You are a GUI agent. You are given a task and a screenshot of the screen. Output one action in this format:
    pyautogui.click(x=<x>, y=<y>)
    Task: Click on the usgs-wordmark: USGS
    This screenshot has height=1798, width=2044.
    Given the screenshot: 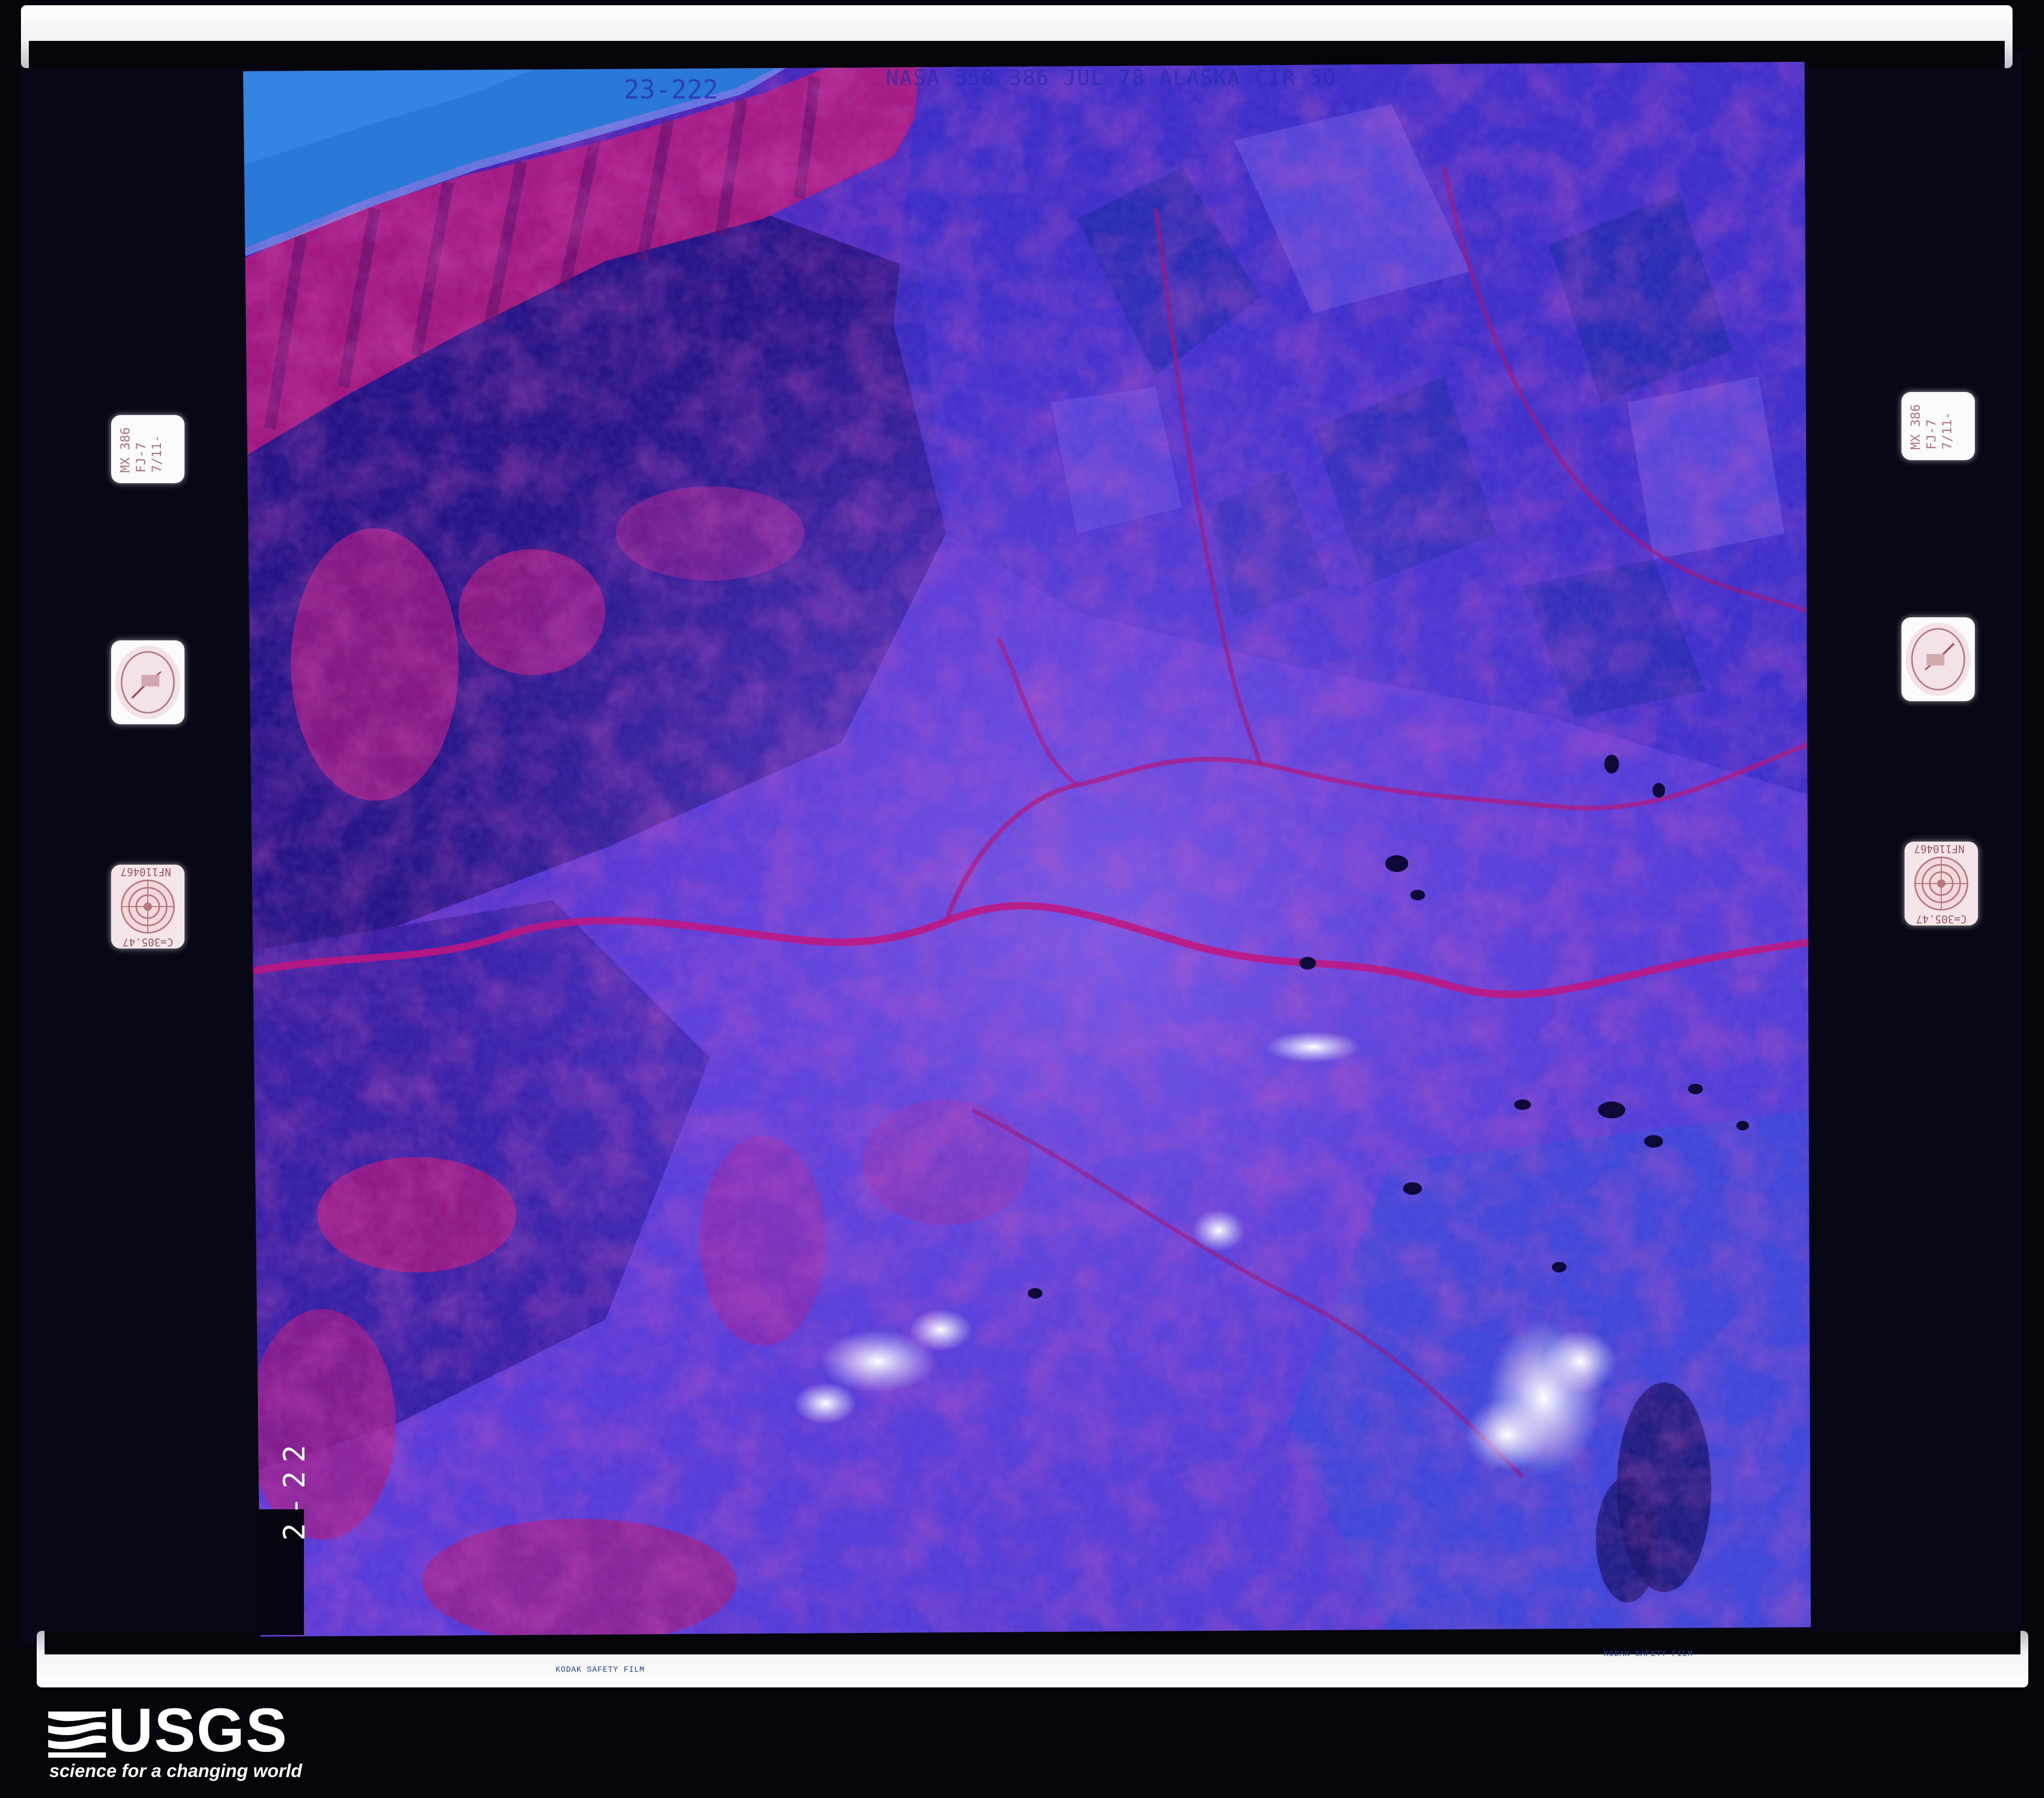 What is the action you would take?
    pyautogui.click(x=198, y=1730)
    